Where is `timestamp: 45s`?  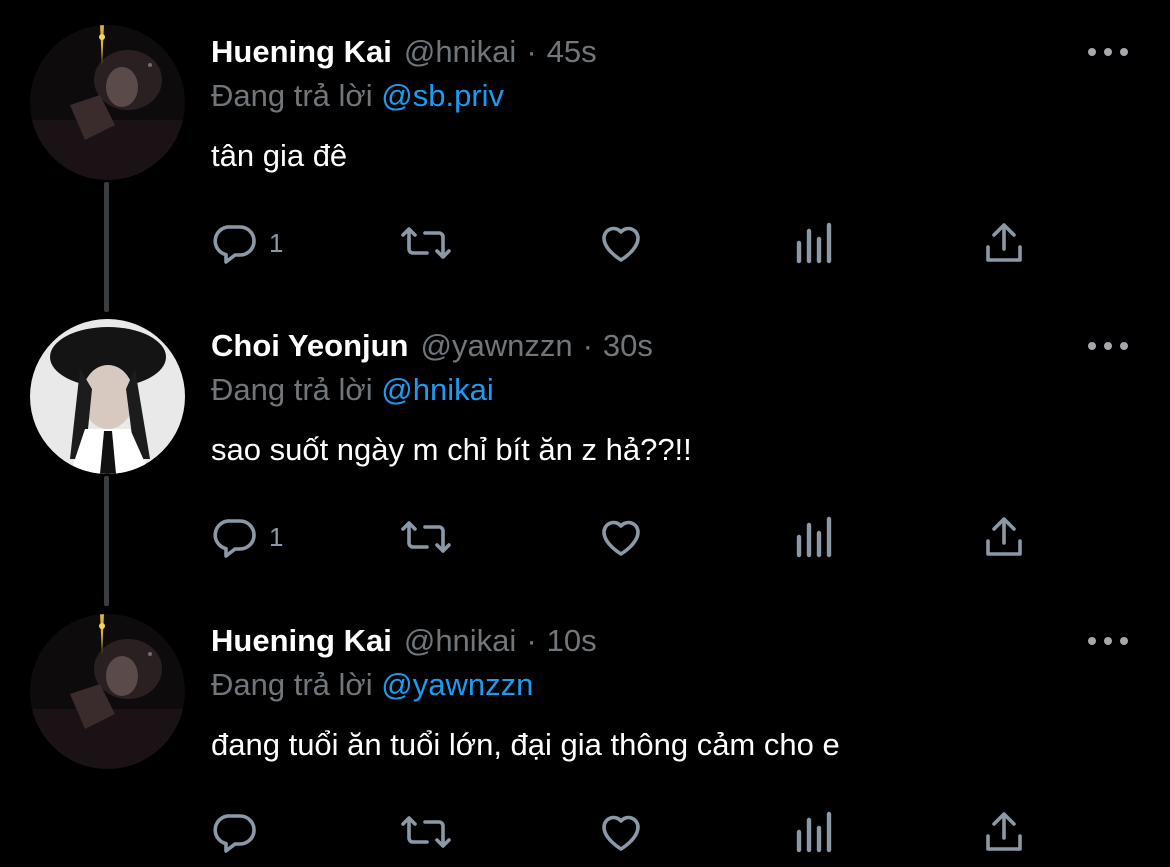
timestamp: 45s is located at coordinates (572, 52).